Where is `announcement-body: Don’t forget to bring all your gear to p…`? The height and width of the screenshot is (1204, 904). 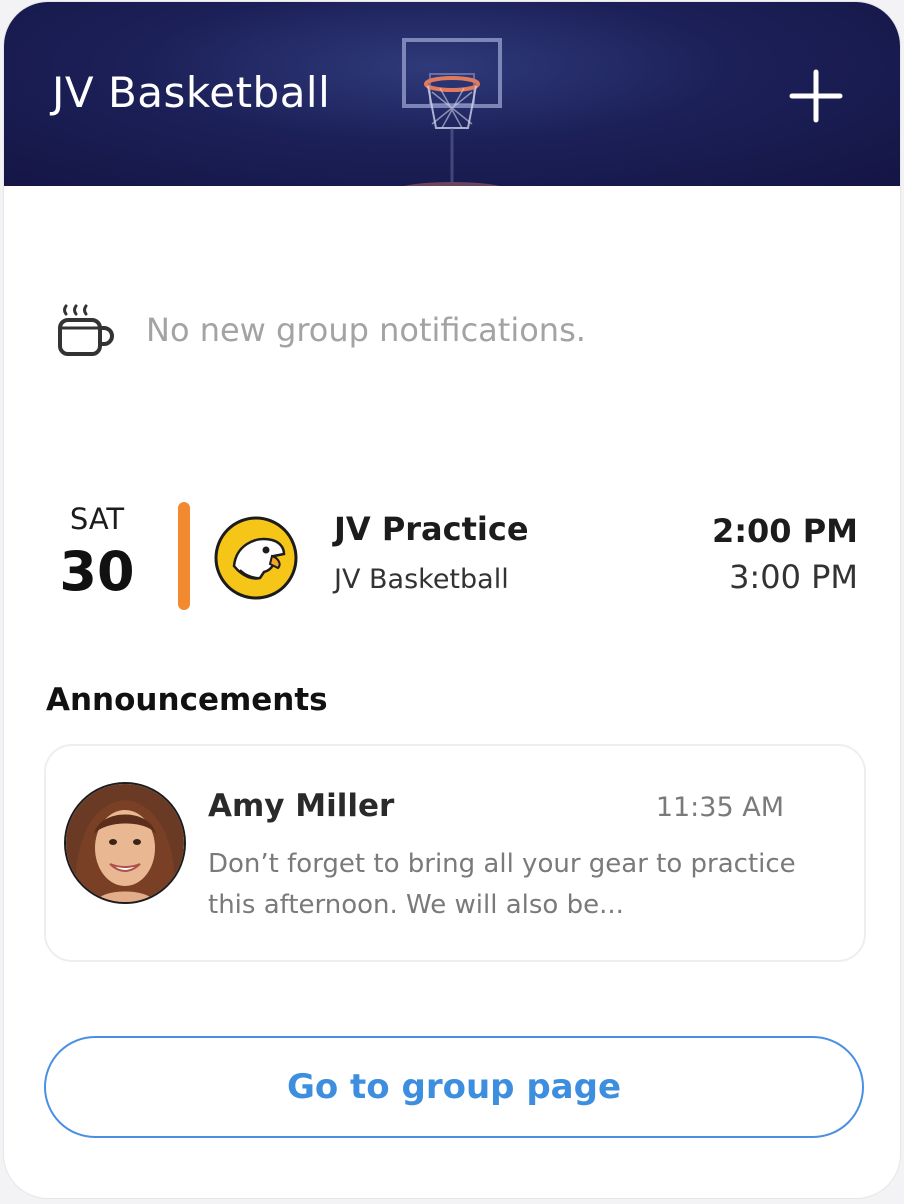 announcement-body: Don’t forget to bring all your gear to p… is located at coordinates (502, 884).